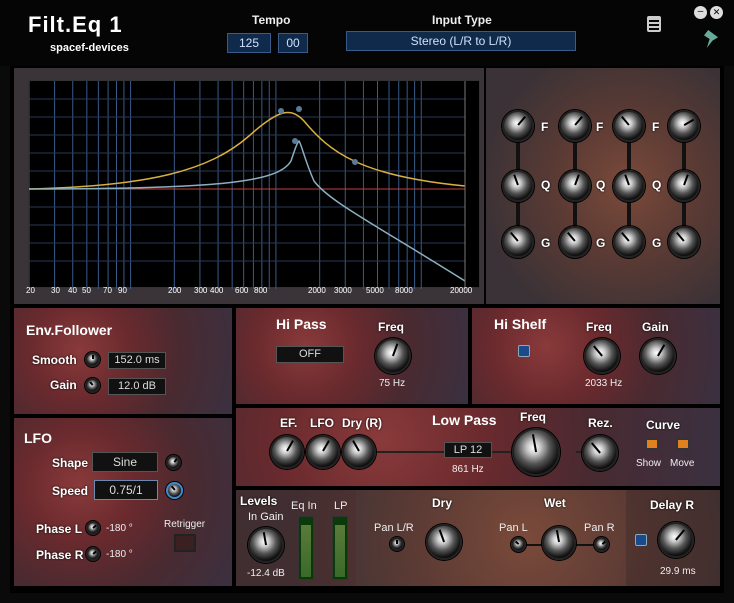 The height and width of the screenshot is (603, 734). I want to click on band-3-g-label: G, so click(657, 243).